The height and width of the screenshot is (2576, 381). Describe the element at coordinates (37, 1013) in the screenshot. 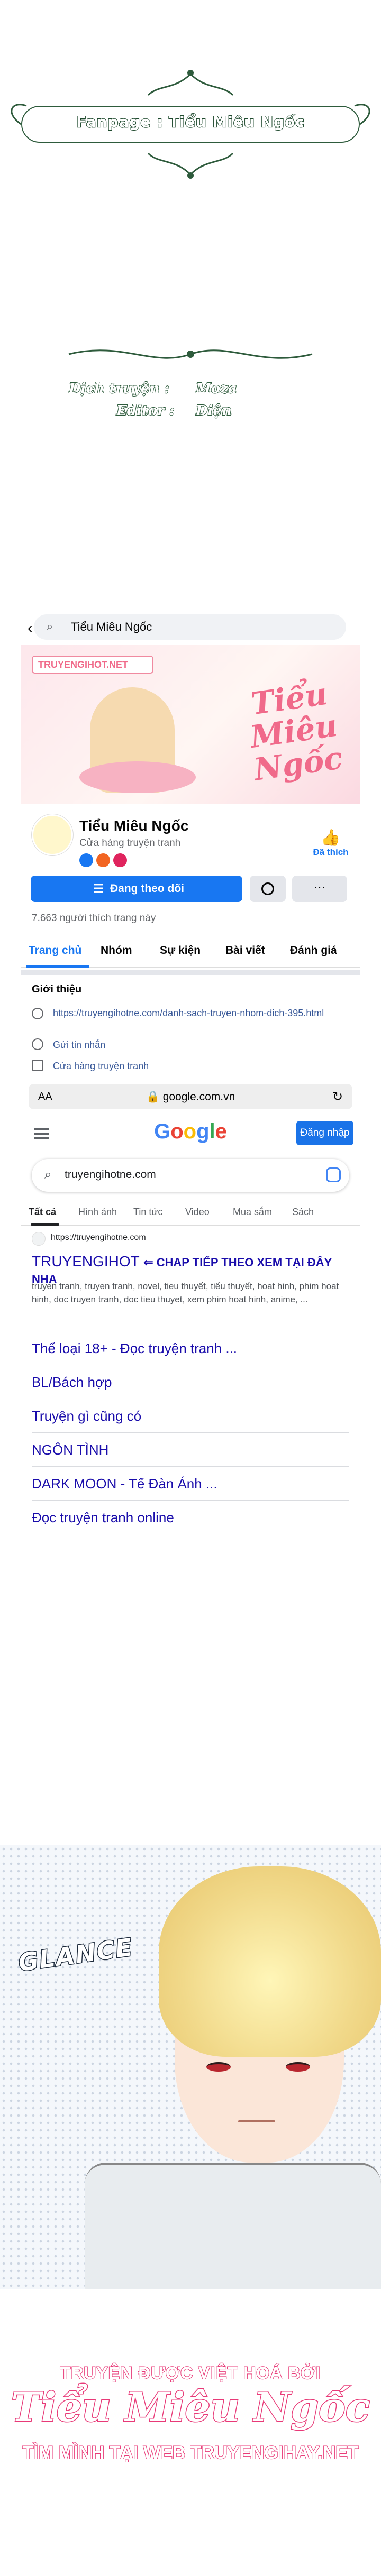

I see `globe-icon` at that location.